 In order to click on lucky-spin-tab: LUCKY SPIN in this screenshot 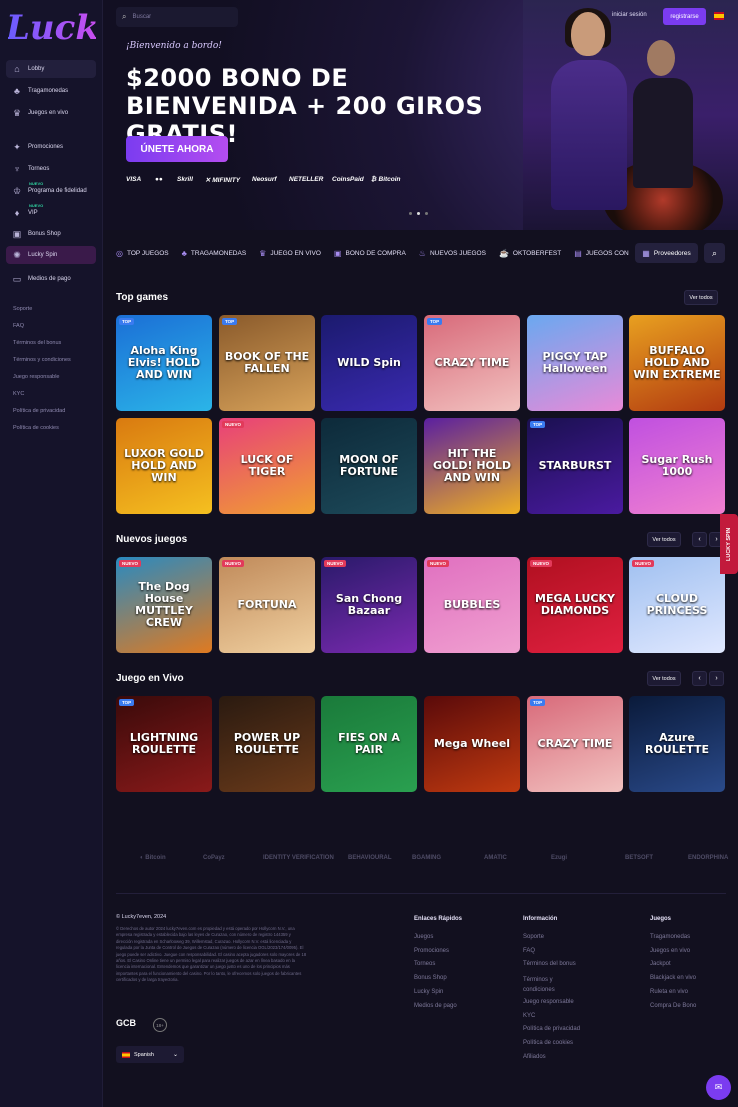, I will do `click(729, 544)`.